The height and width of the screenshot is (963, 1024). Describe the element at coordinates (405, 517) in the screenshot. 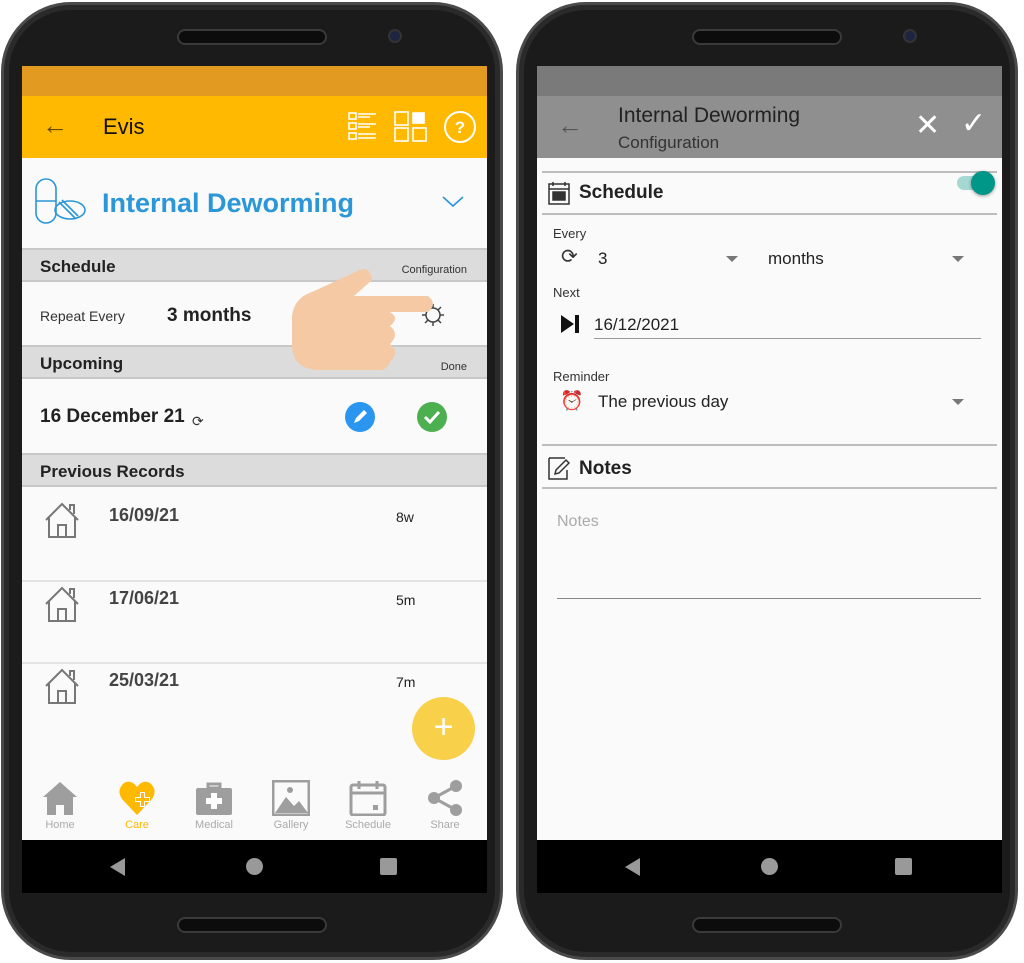

I see `record-ago: 8w` at that location.